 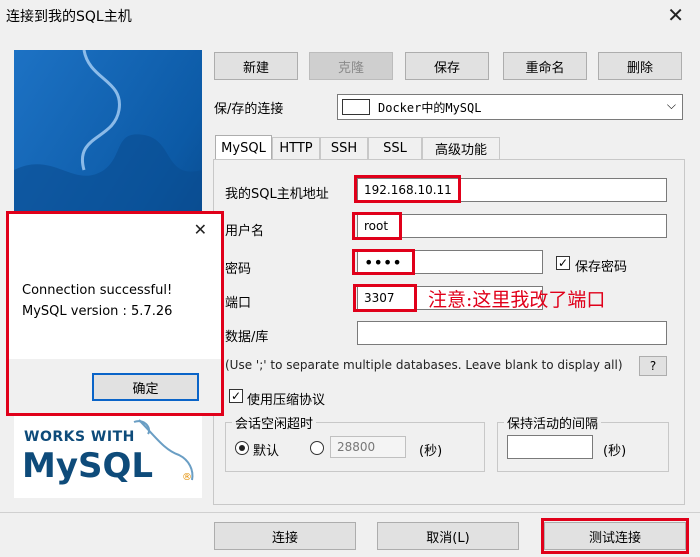 What do you see at coordinates (247, 337) in the screenshot?
I see `database-label: 数据/库` at bounding box center [247, 337].